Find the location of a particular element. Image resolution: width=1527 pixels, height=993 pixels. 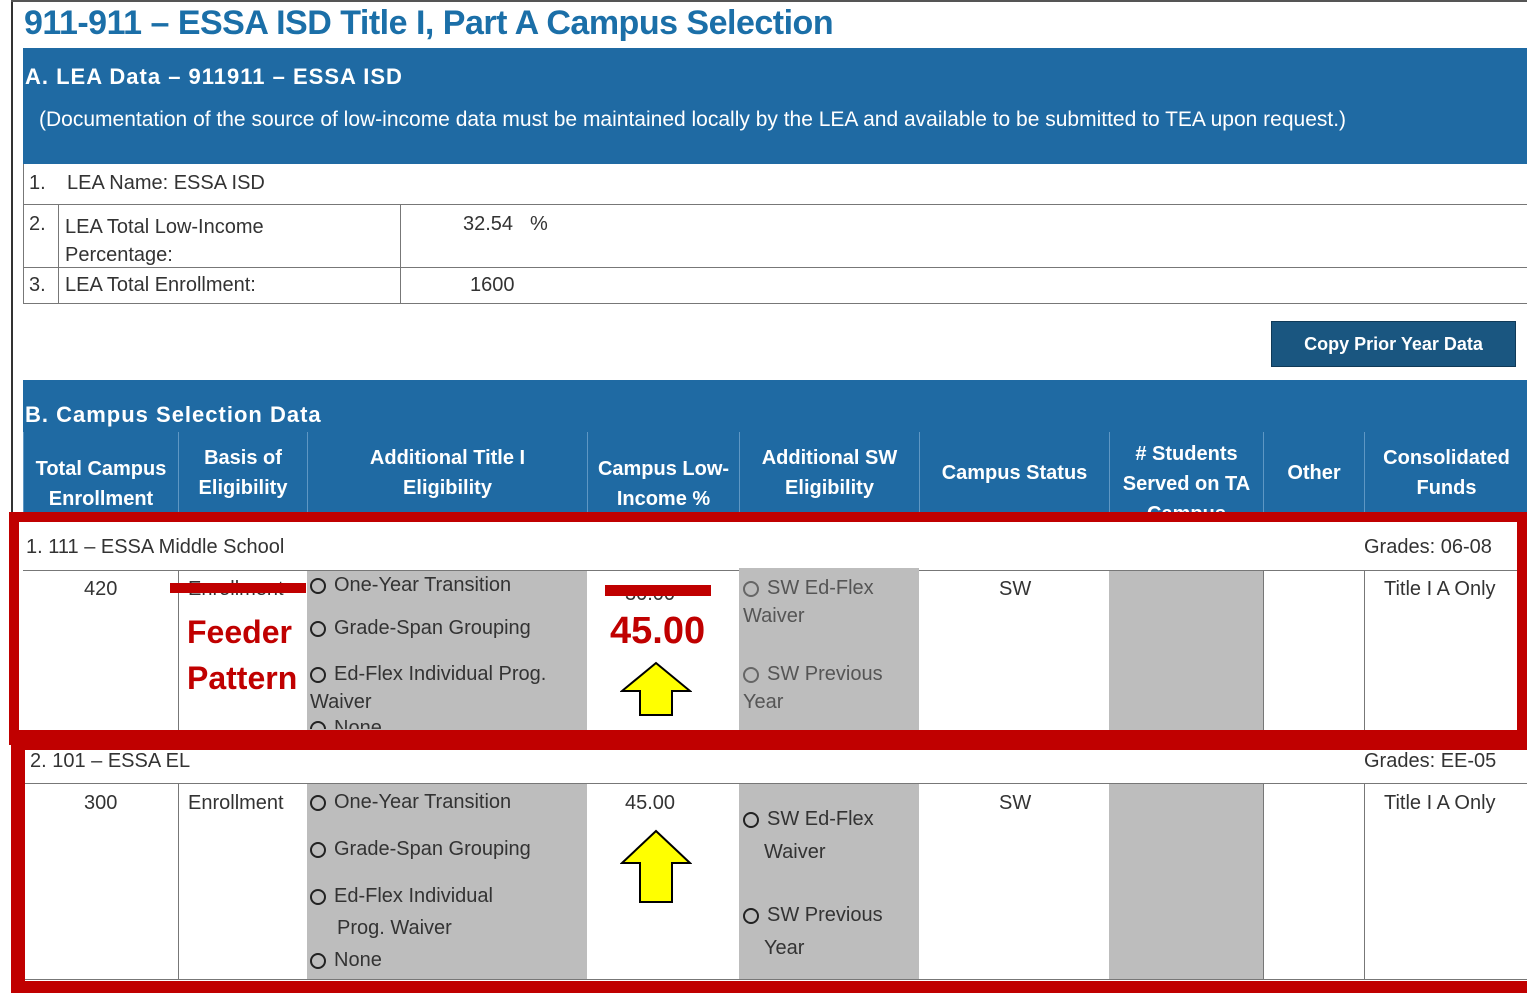

col-consolidated-funds: Consolidated Funds is located at coordinates (1445, 473).